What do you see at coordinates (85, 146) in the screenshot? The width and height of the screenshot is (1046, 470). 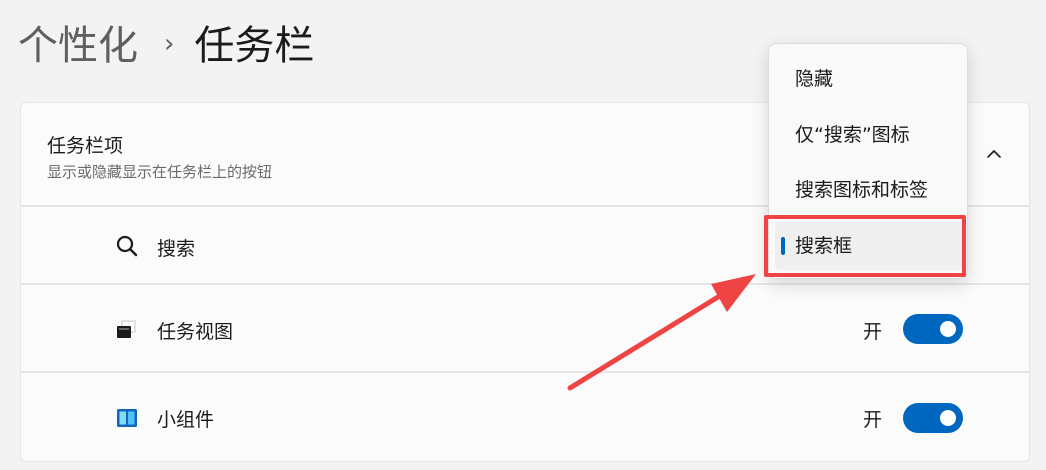 I see `section-title: 任务栏项` at bounding box center [85, 146].